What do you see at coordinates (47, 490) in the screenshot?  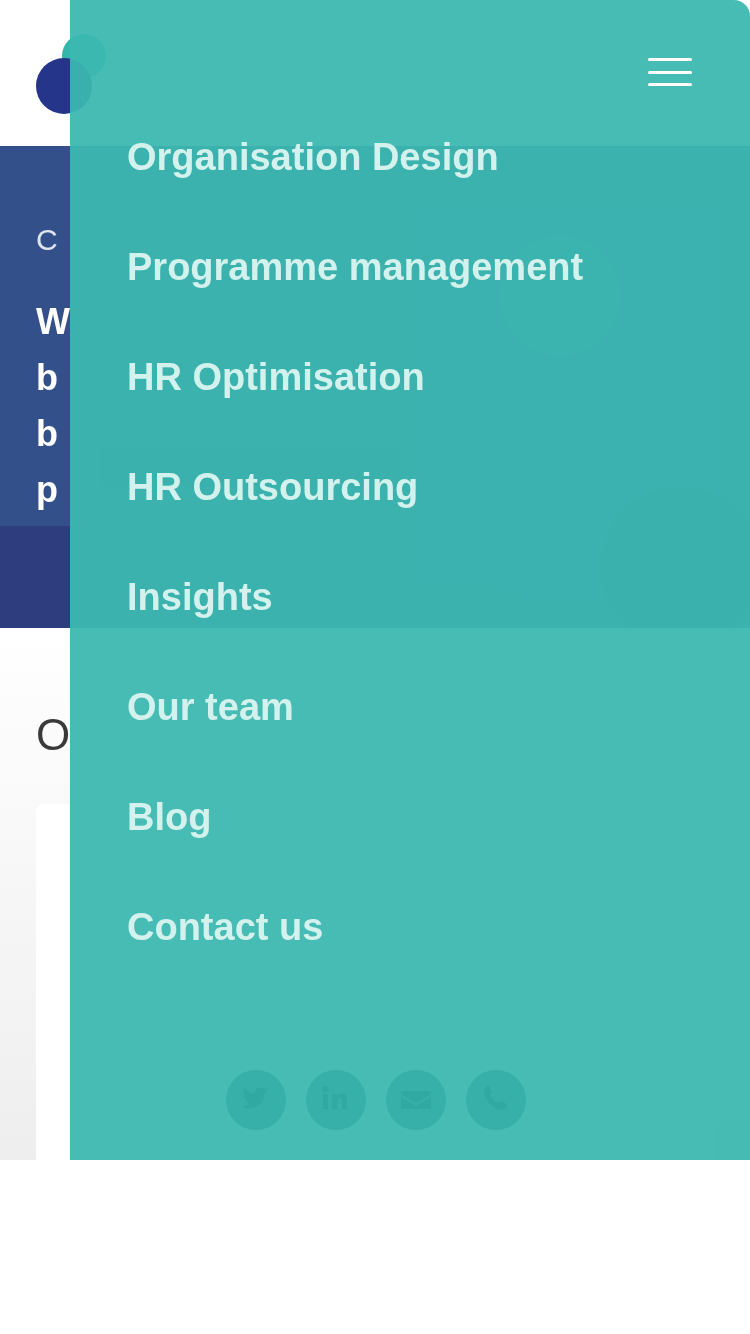 I see `hero-heading: p` at bounding box center [47, 490].